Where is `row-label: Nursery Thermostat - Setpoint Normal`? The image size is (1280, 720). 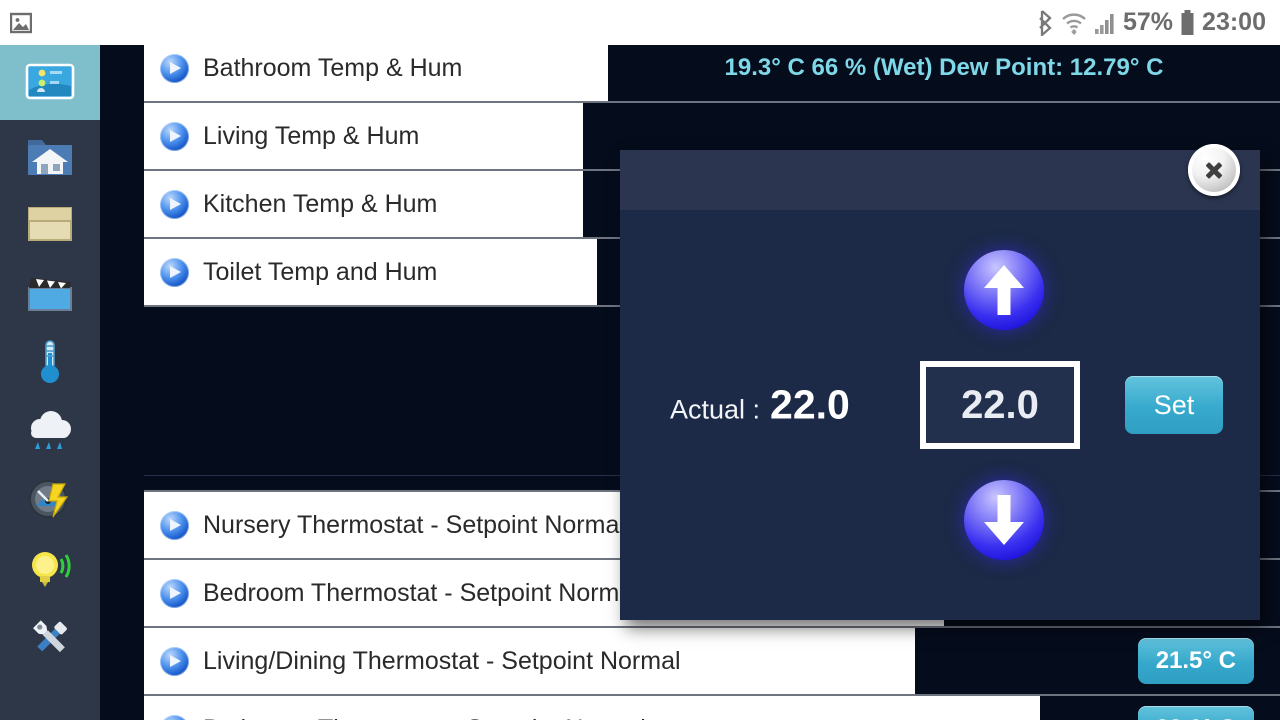
row-label: Nursery Thermostat - Setpoint Normal is located at coordinates (414, 524).